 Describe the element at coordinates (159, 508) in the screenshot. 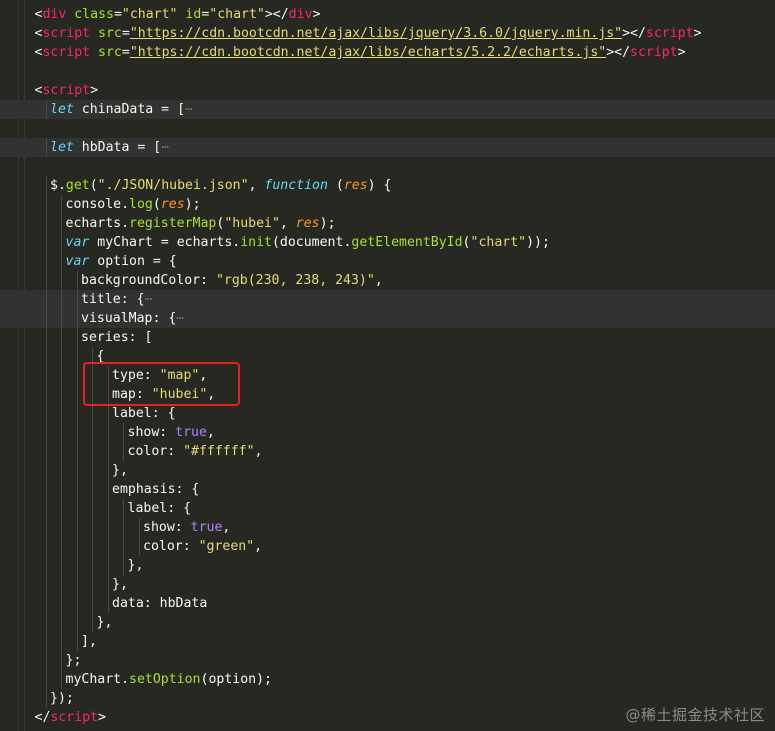

I see `code-token: label: {` at that location.